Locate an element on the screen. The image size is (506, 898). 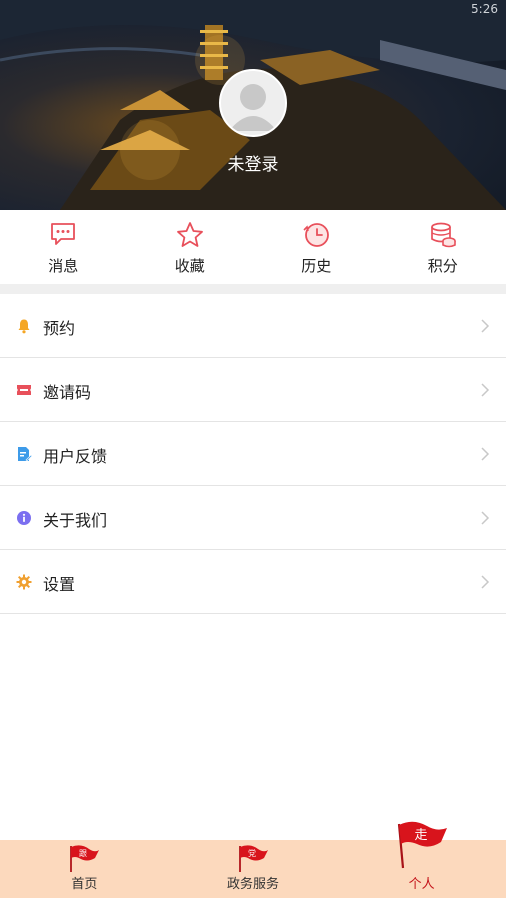
flag-icon: 走 is located at coordinates (423, 845).